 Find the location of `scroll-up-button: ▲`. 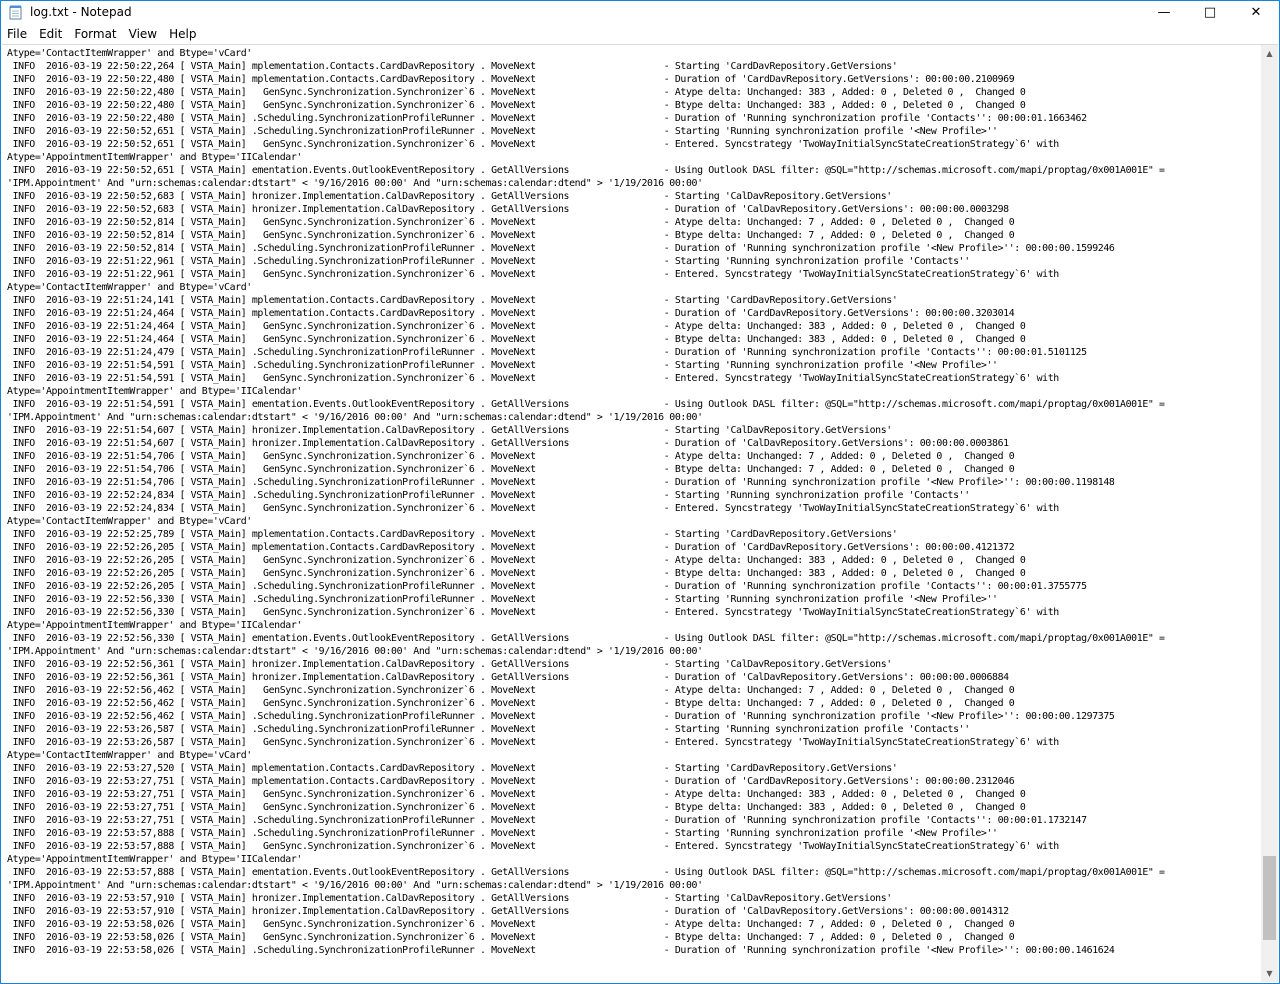

scroll-up-button: ▲ is located at coordinates (1269, 53).